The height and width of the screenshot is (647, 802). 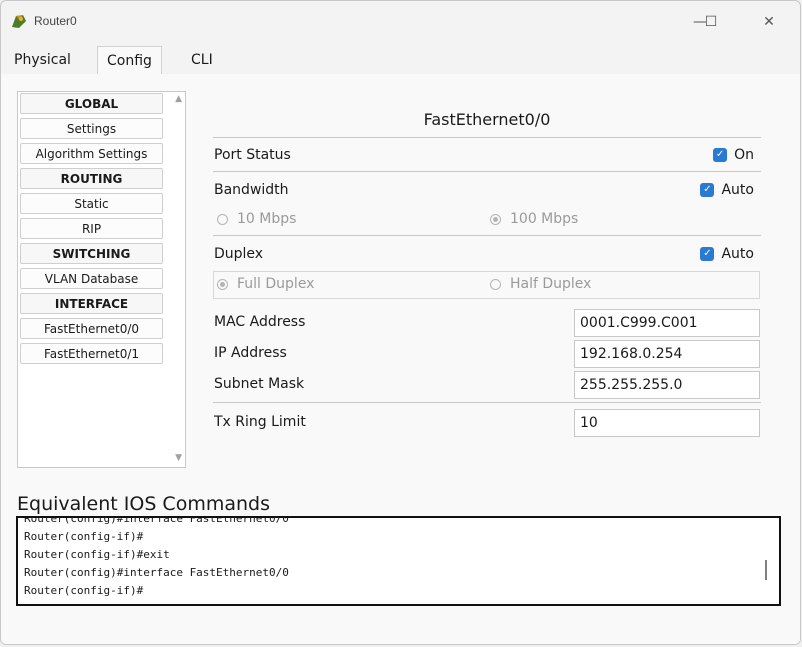 I want to click on tab-physical: Physical, so click(x=42, y=60).